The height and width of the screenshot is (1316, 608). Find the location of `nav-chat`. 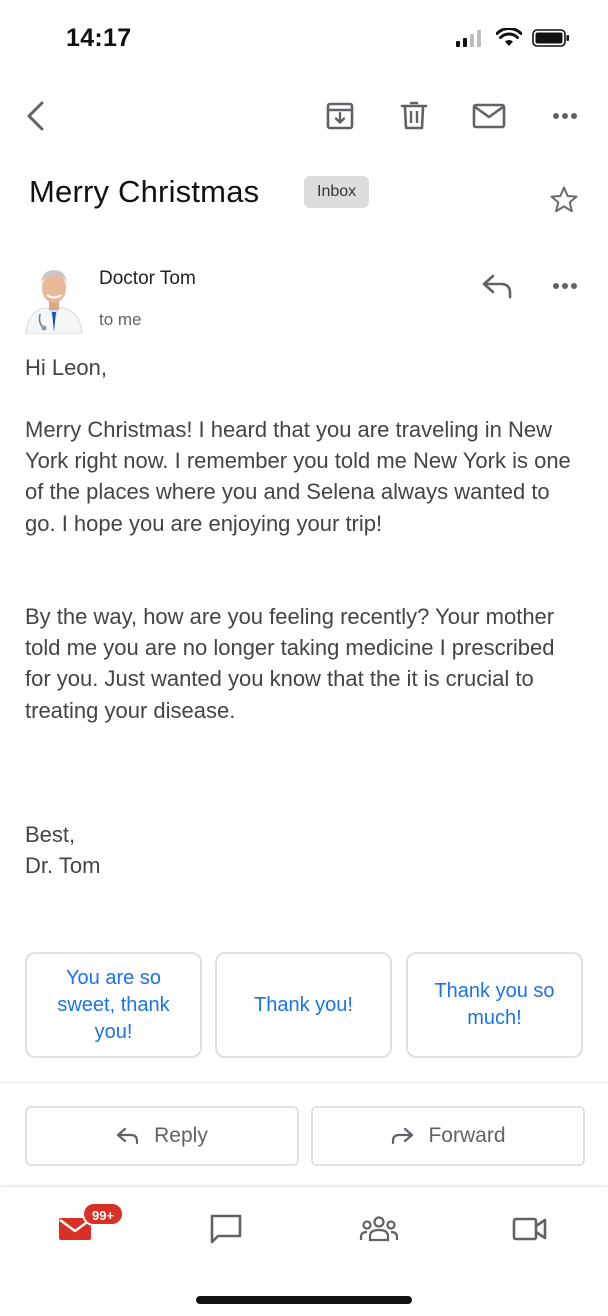

nav-chat is located at coordinates (226, 1229).